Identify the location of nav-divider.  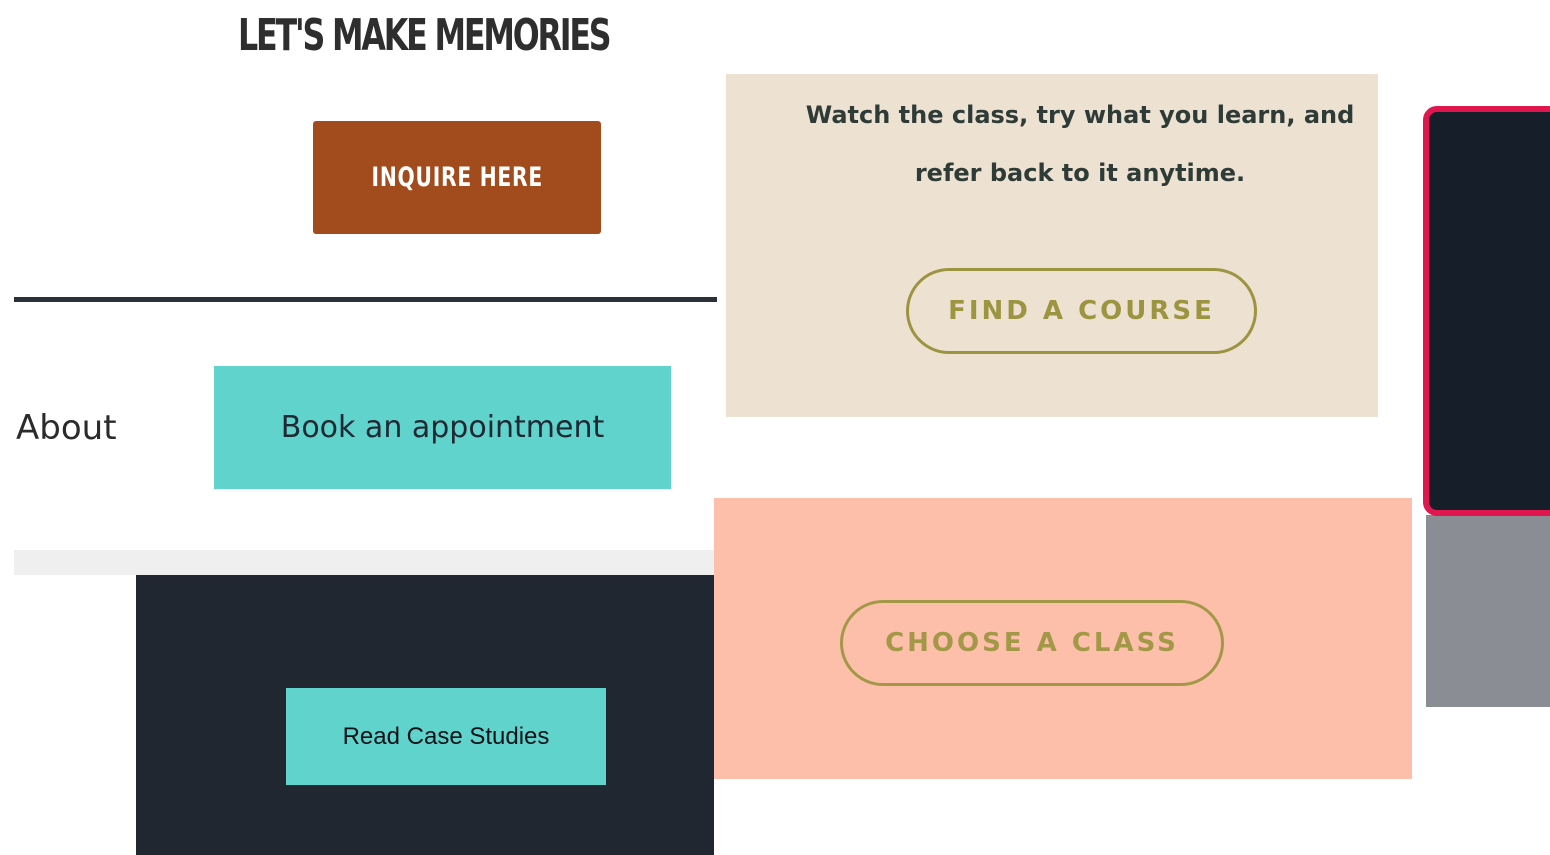
(365, 299).